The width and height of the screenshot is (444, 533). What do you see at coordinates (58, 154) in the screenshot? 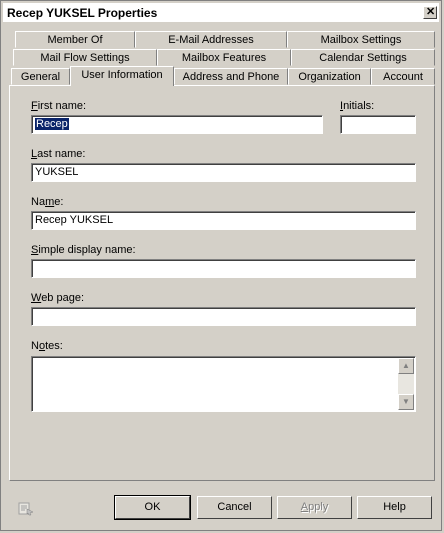
I see `last-name-label: Last name:` at bounding box center [58, 154].